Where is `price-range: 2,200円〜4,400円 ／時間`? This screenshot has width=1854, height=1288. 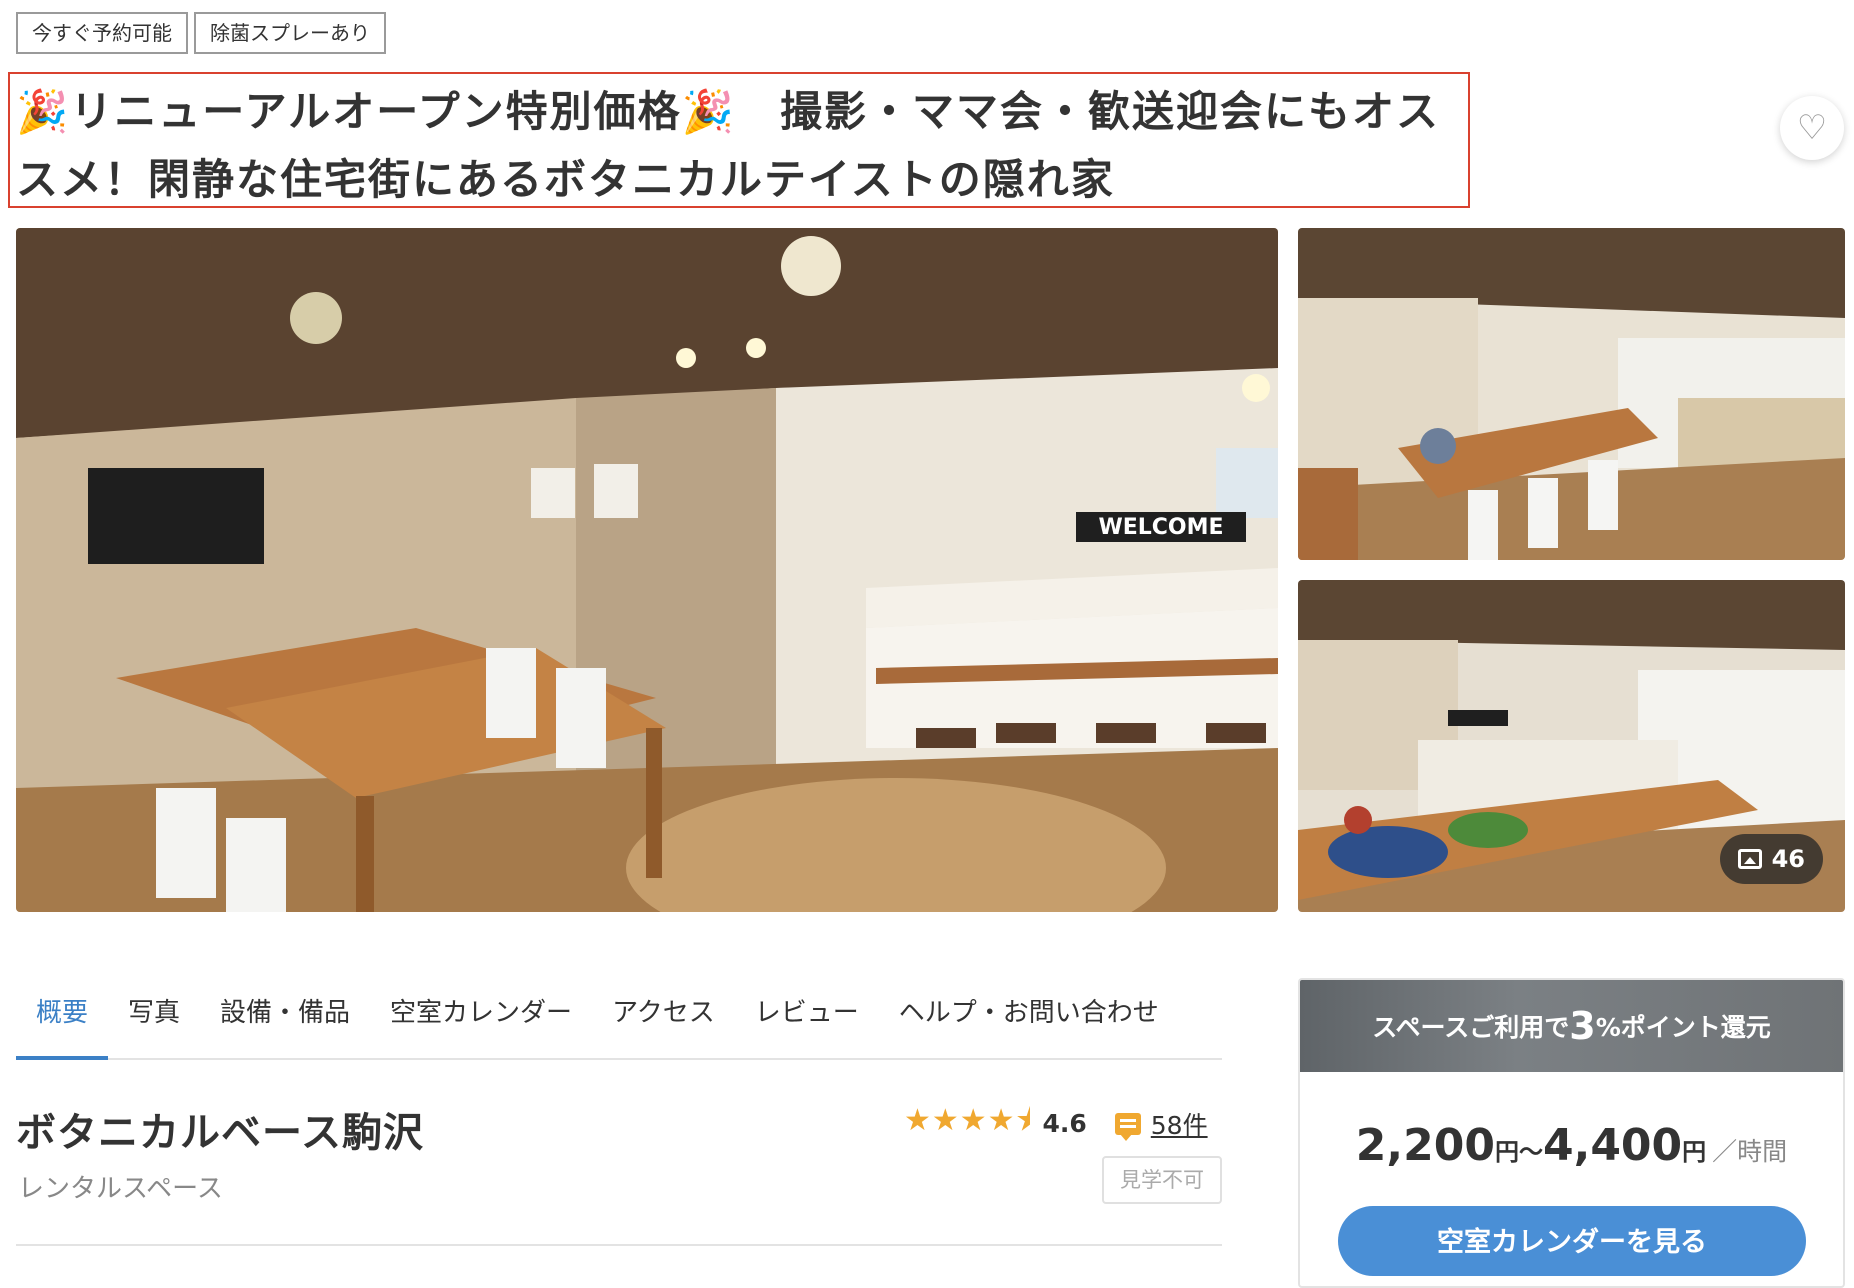 price-range: 2,200円〜4,400円 ／時間 is located at coordinates (1571, 1145).